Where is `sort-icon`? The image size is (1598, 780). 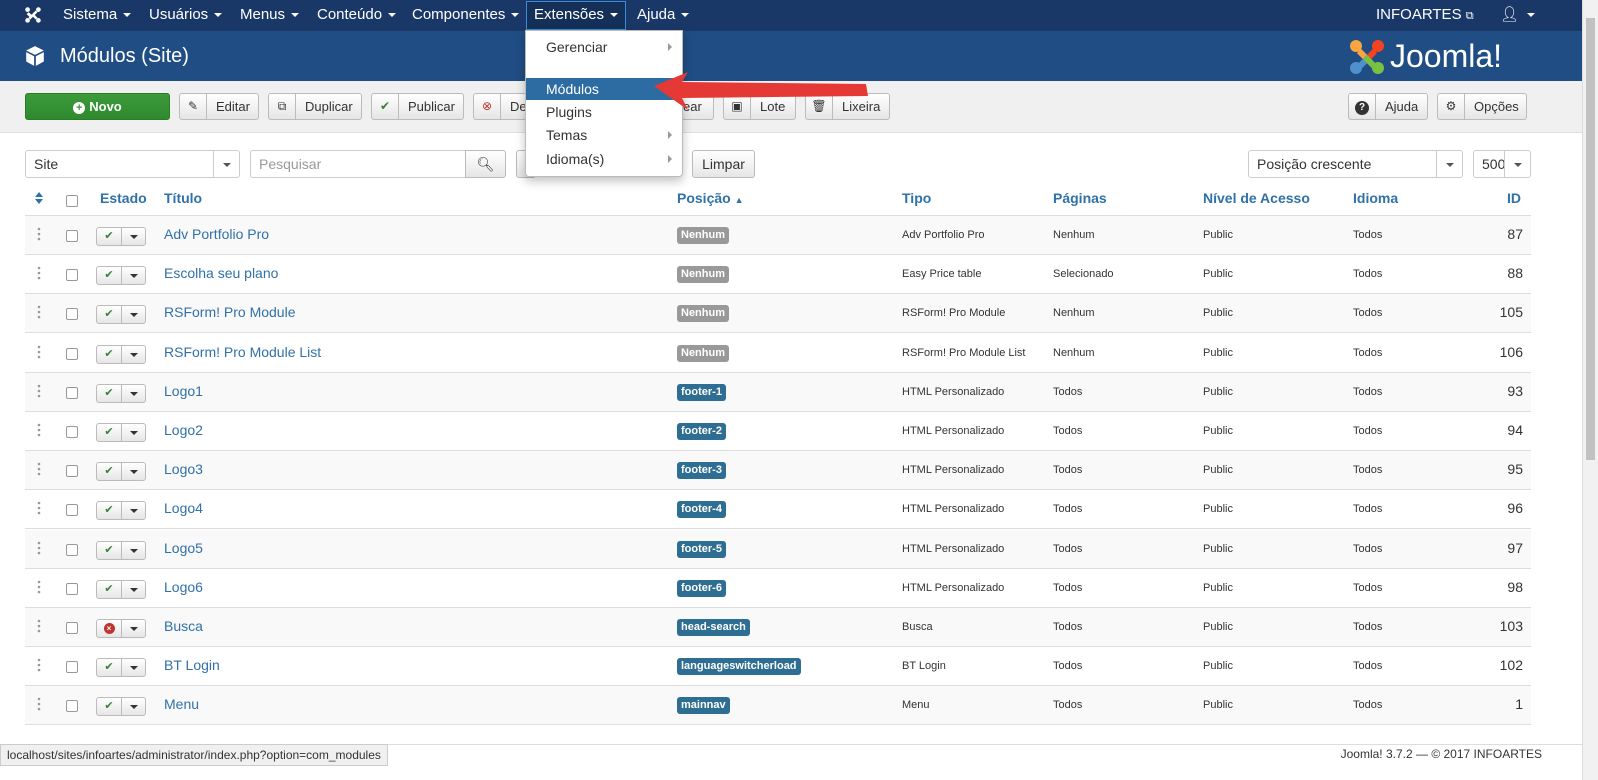
sort-icon is located at coordinates (39, 199).